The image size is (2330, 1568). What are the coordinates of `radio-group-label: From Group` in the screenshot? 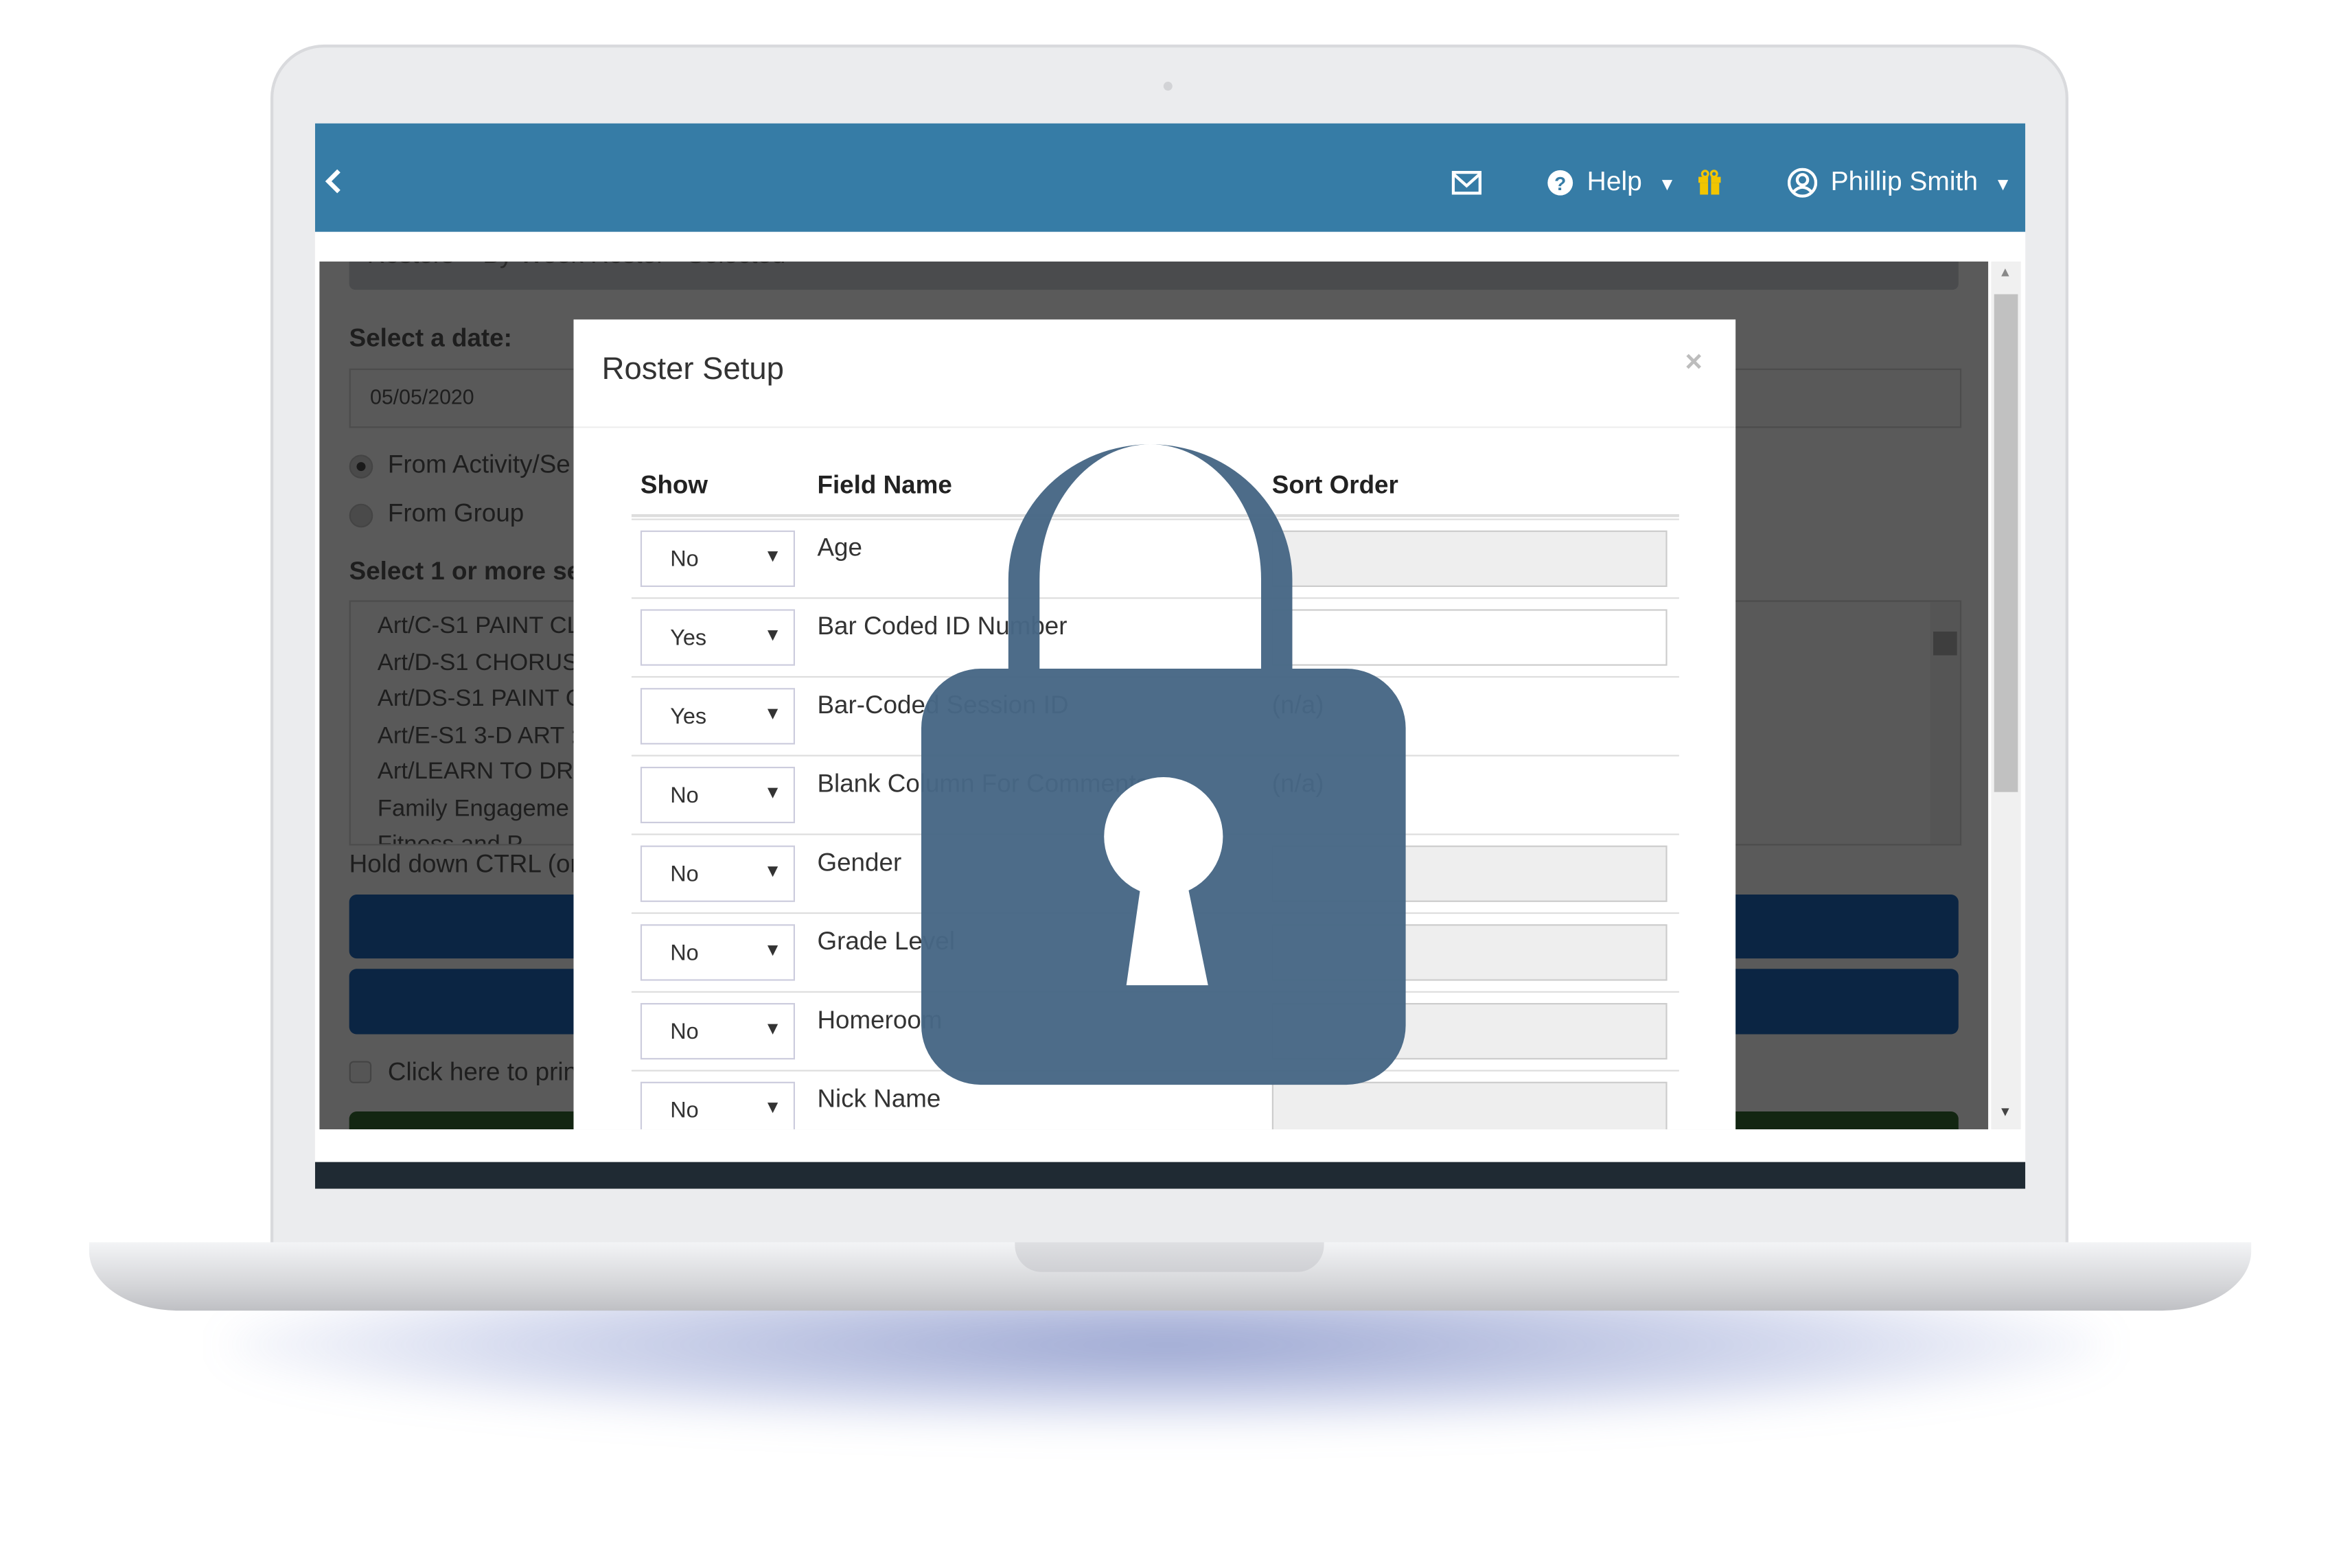 It's located at (456, 513).